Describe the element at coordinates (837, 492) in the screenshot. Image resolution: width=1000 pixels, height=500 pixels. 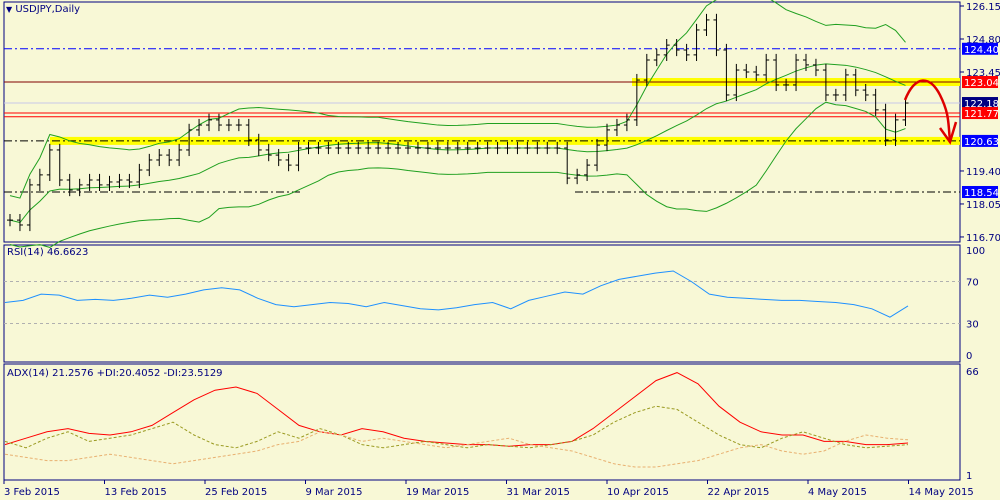
I see `x-tick-label: 4 May 2015` at that location.